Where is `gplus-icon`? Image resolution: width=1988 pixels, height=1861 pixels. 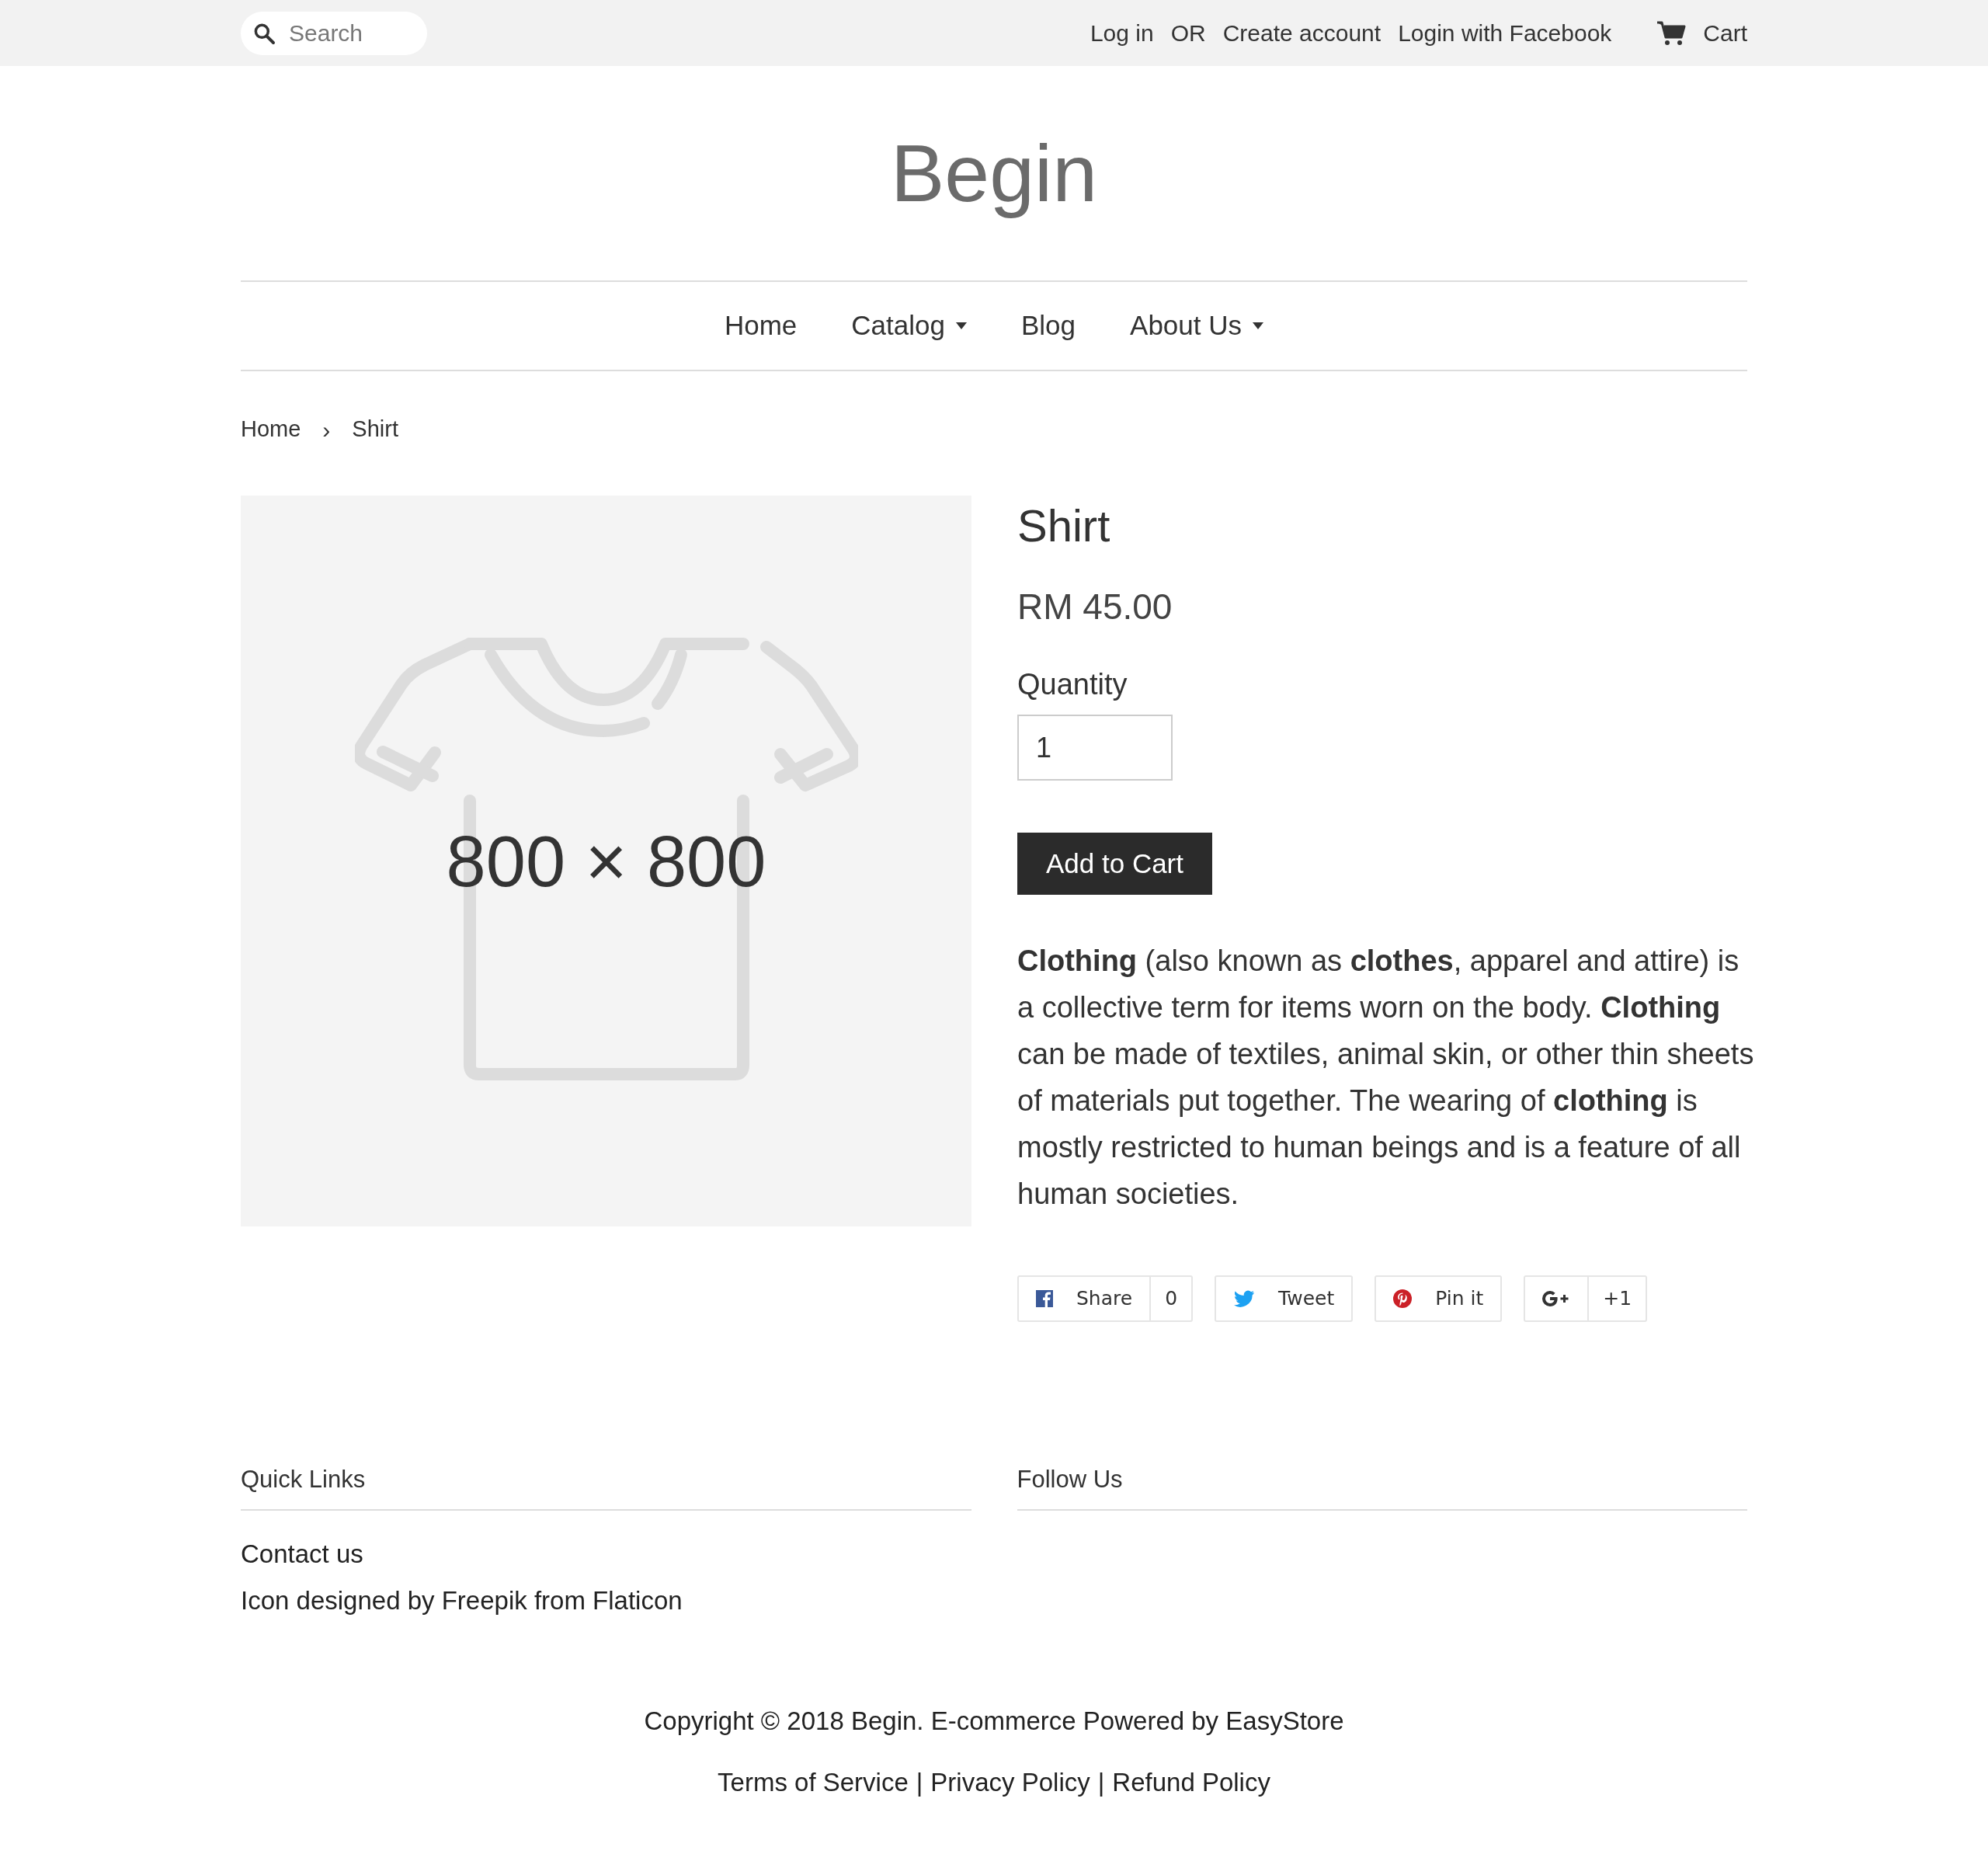 gplus-icon is located at coordinates (1557, 1298).